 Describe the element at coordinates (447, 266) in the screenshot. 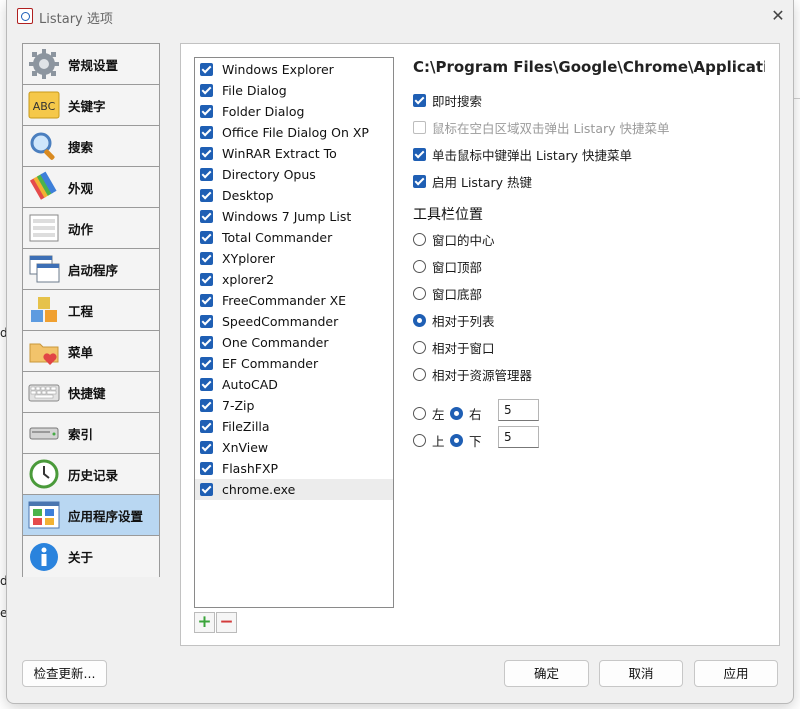

I see `radio-window-top: 窗口顶部` at that location.